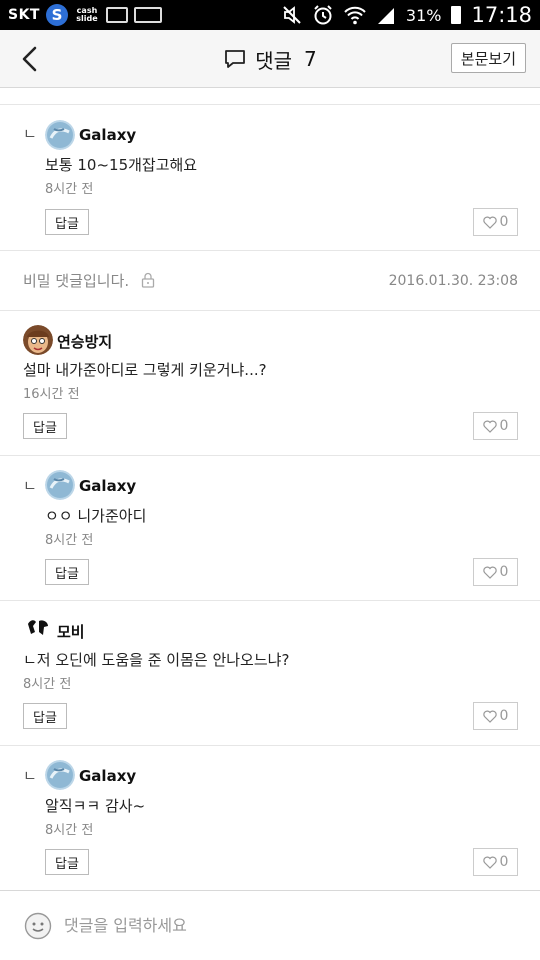 This screenshot has height=960, width=540. Describe the element at coordinates (323, 15) in the screenshot. I see `alarm-icon` at that location.